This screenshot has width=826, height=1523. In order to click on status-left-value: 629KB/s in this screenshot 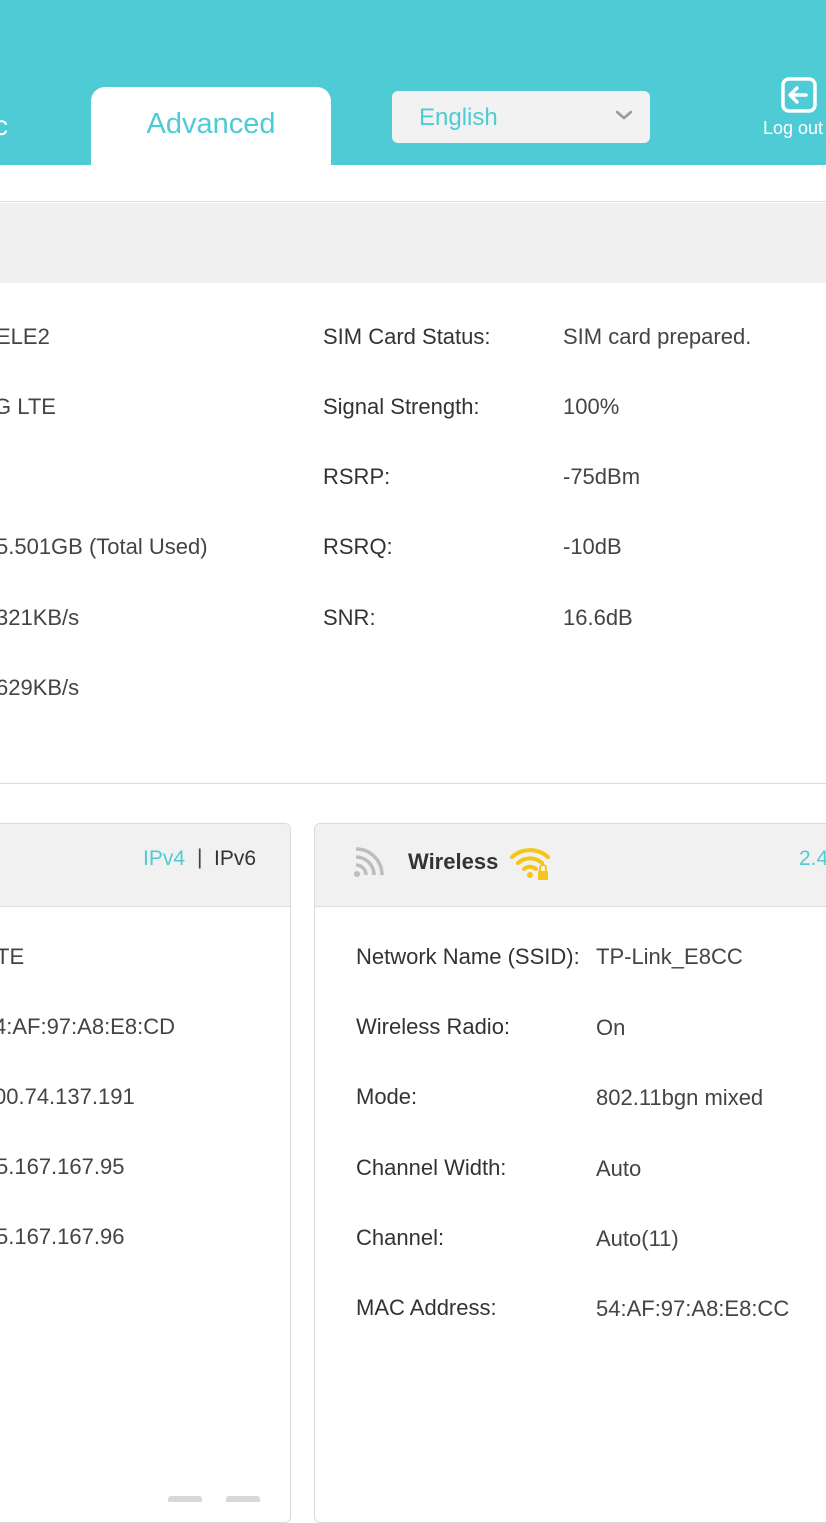, I will do `click(40, 687)`.